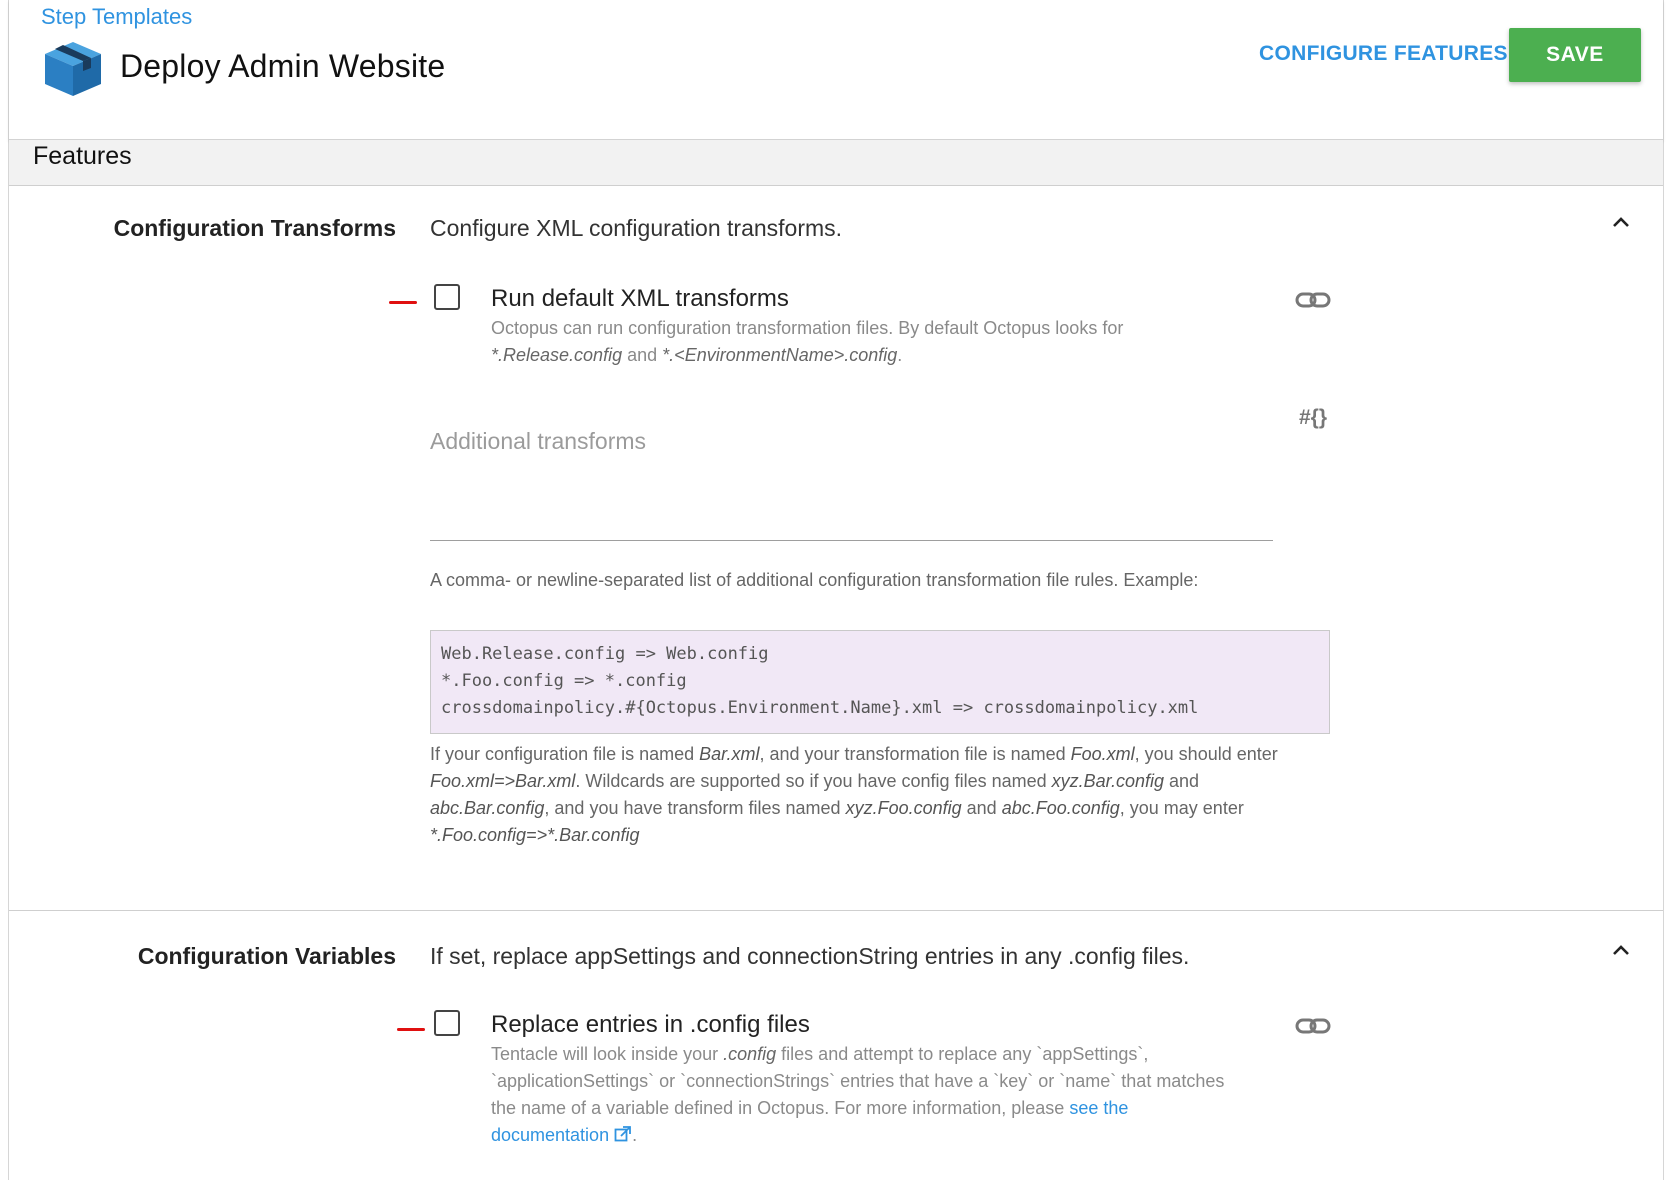  What do you see at coordinates (283, 66) in the screenshot?
I see `page-title: Deploy Admin Website` at bounding box center [283, 66].